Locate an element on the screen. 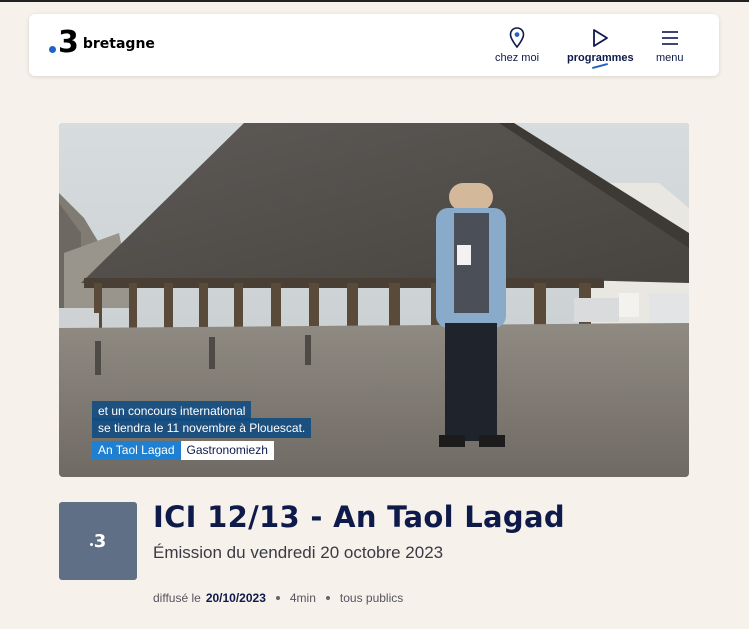 Image resolution: width=749 pixels, height=629 pixels. nav-programmes: programmes is located at coordinates (600, 48).